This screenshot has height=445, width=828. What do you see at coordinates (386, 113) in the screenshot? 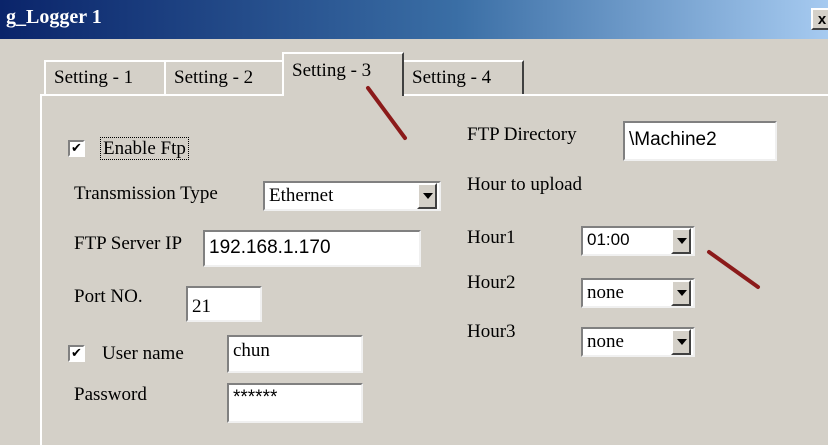
I see `annotation-slash-tab` at bounding box center [386, 113].